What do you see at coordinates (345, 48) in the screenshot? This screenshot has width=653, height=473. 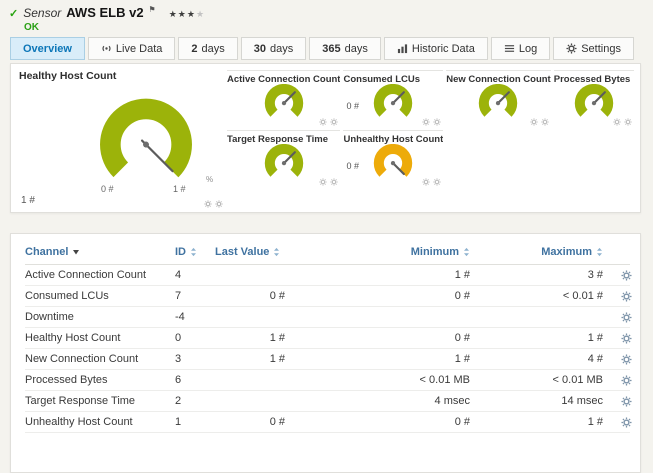 I see `tab-365-days: 365 days` at bounding box center [345, 48].